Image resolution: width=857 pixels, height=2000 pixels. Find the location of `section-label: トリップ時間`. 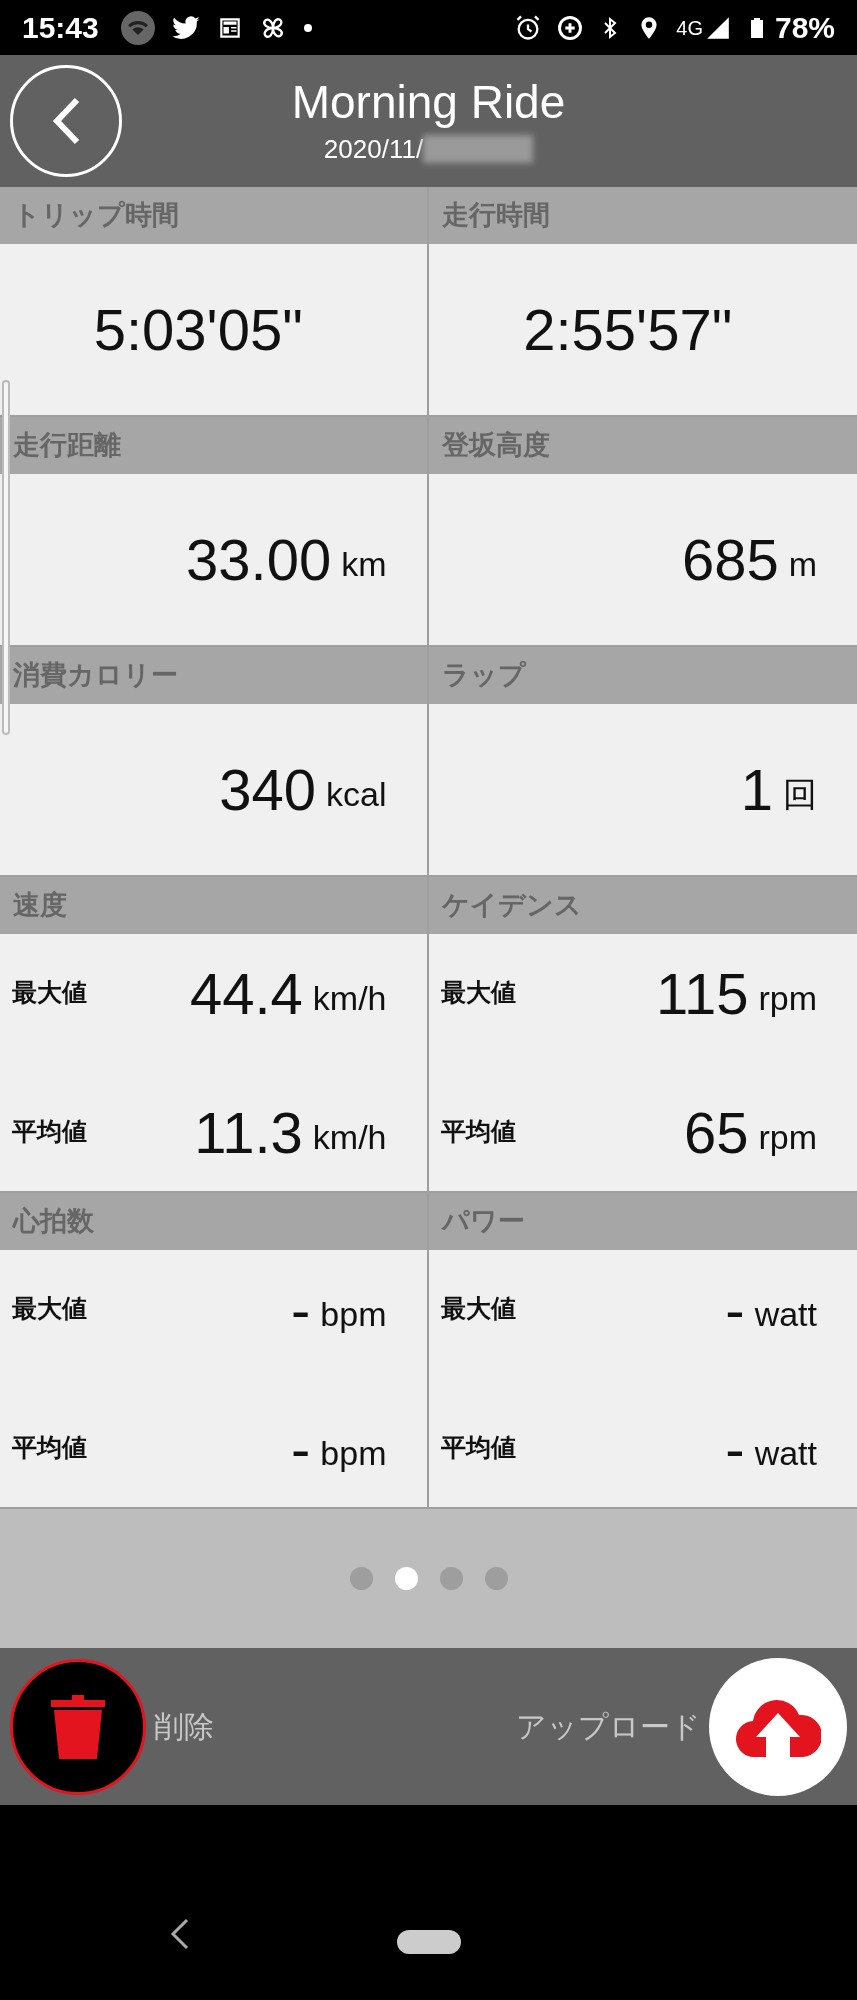

section-label: トリップ時間 is located at coordinates (96, 216).